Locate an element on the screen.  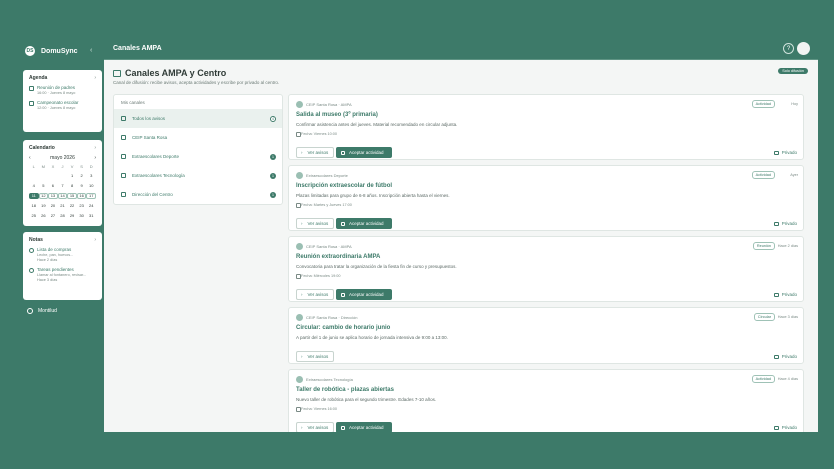
post-title: Inscripción extraescolar de fútbol is located at coordinates (344, 186).